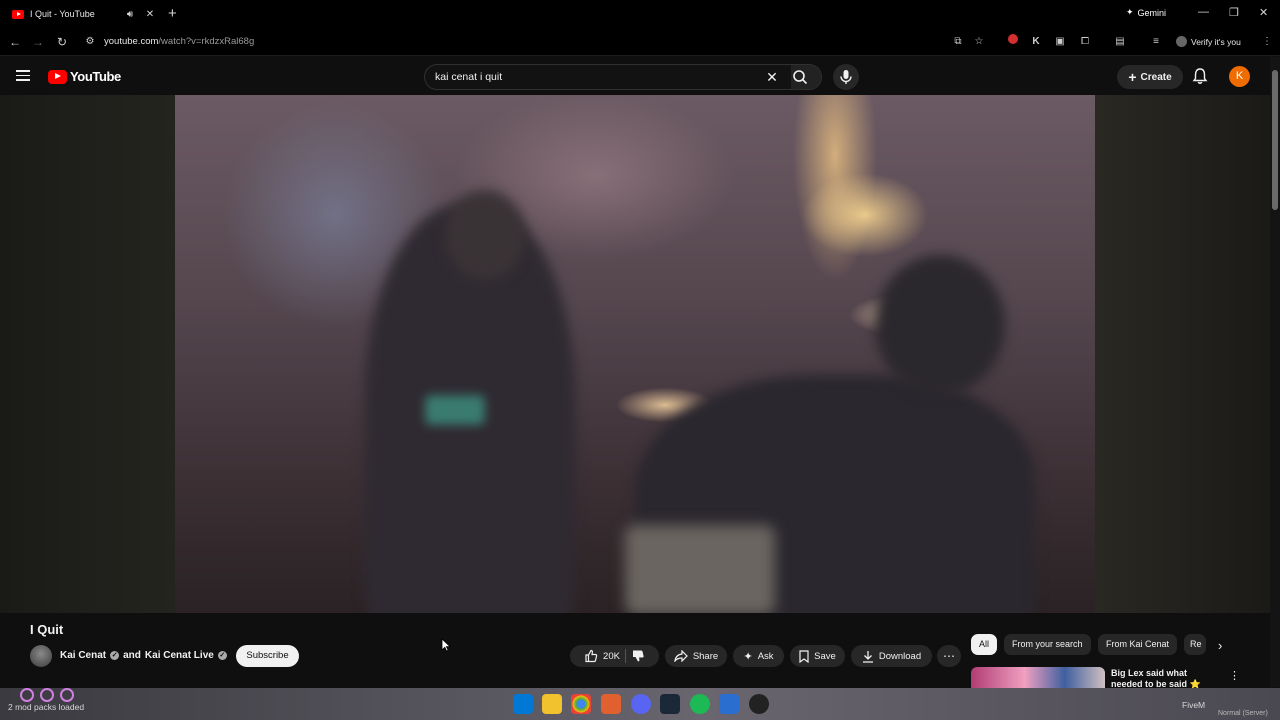 This screenshot has width=1280, height=720. Describe the element at coordinates (1243, 713) in the screenshot. I see `fivem-extra-label: Normal (Server)` at that location.